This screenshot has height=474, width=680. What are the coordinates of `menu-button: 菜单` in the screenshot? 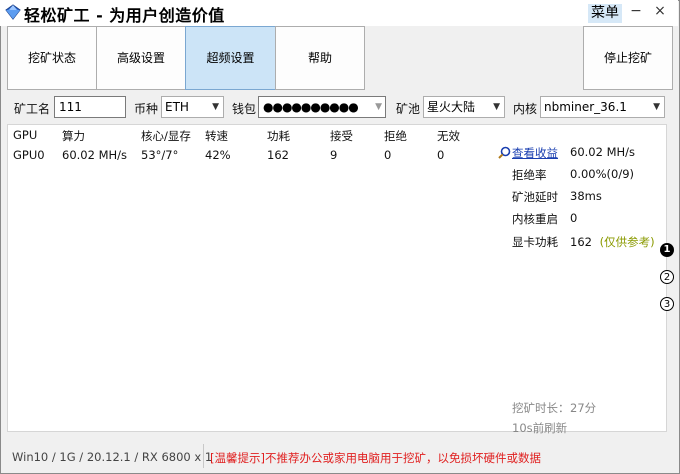 It's located at (605, 13).